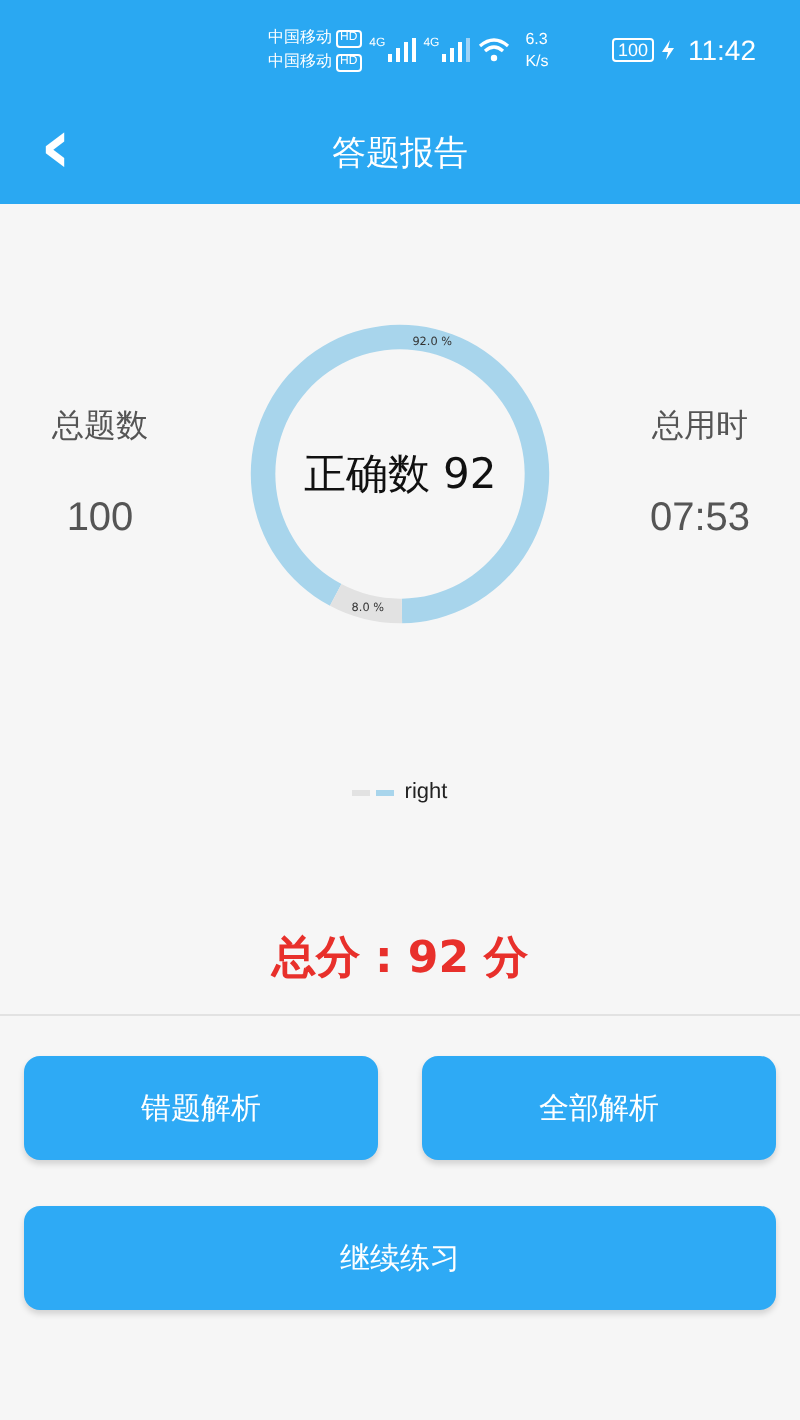  I want to click on stat-label: 总用时, so click(700, 427).